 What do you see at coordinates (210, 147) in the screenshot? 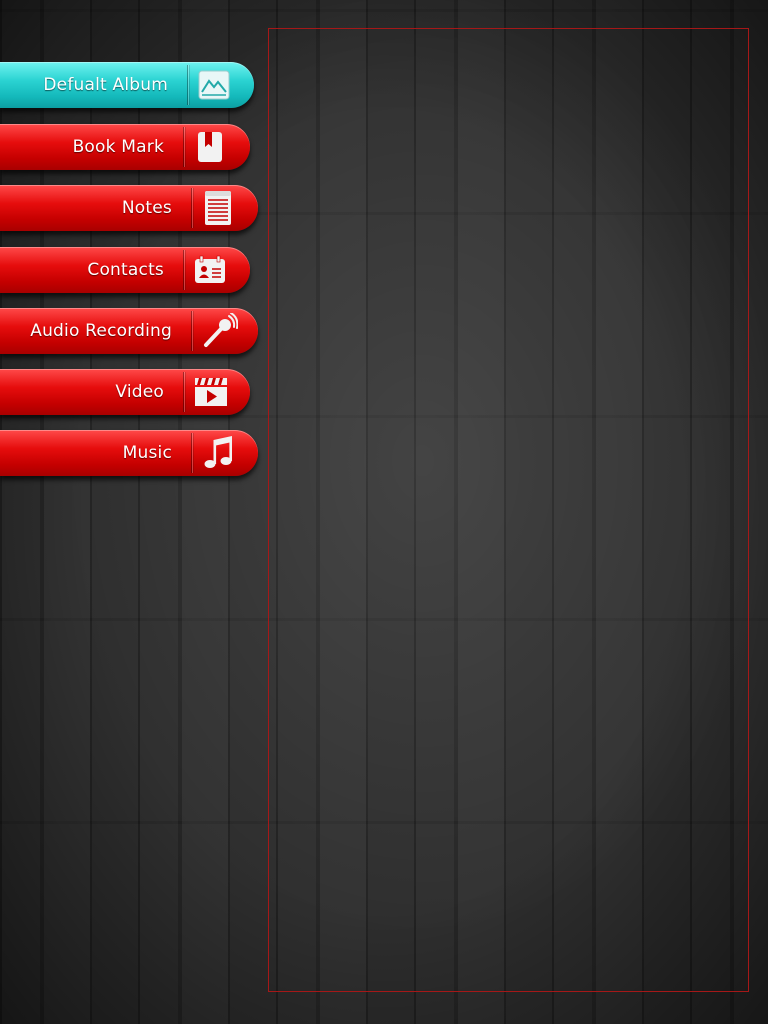
I see `bookmark-icon` at bounding box center [210, 147].